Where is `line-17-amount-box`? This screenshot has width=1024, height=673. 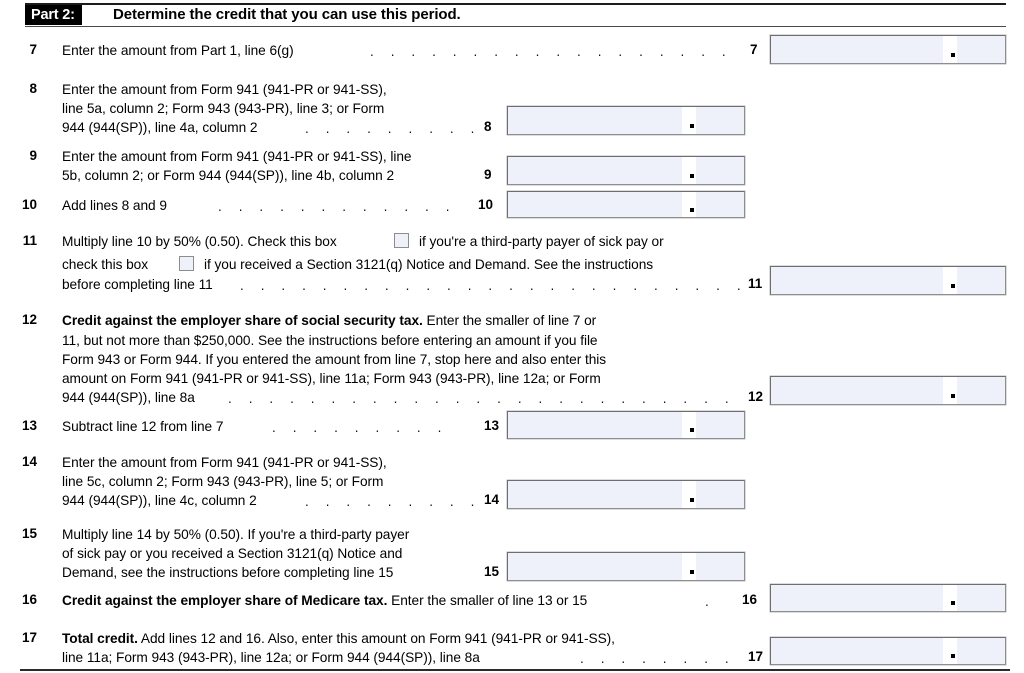 line-17-amount-box is located at coordinates (888, 651).